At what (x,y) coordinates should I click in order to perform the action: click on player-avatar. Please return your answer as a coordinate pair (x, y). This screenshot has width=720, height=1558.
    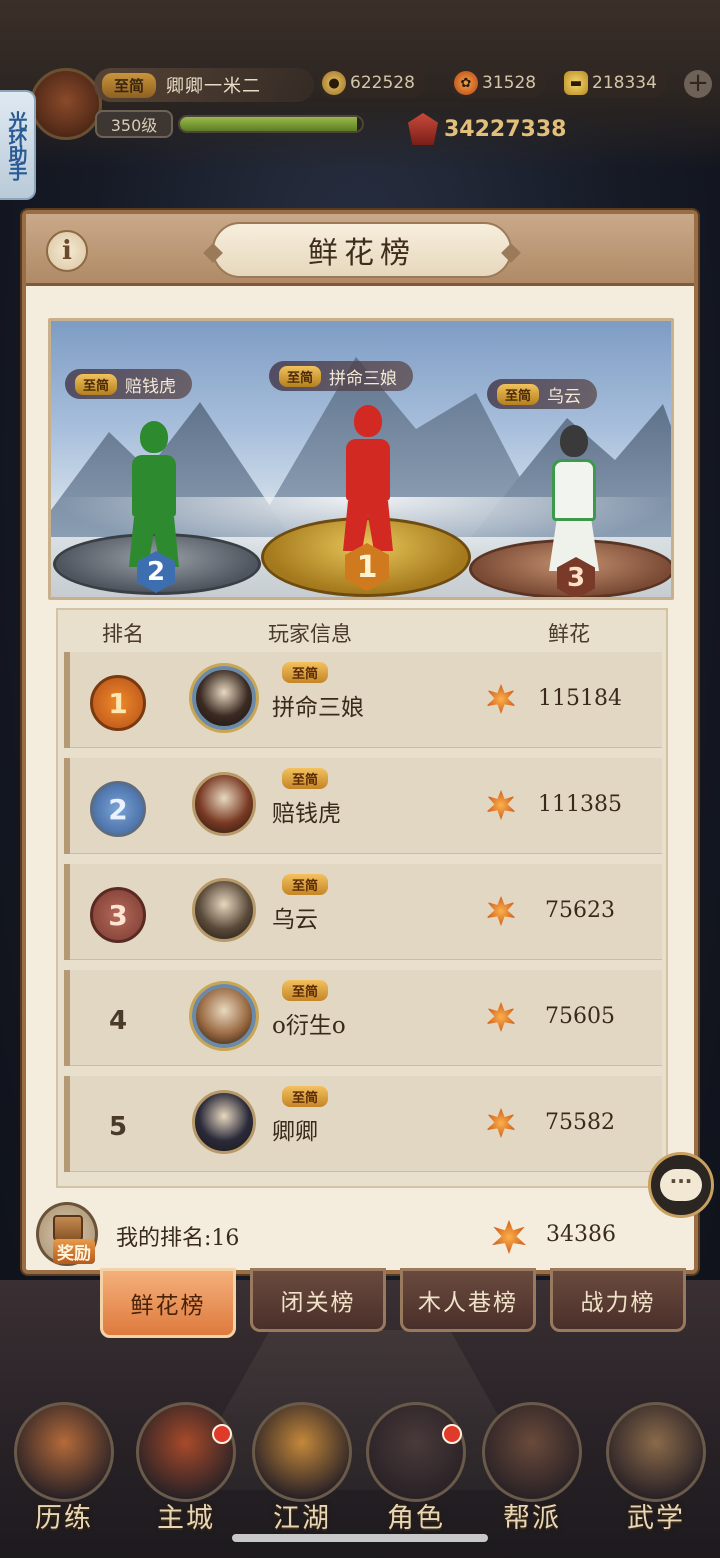
    Looking at the image, I should click on (66, 104).